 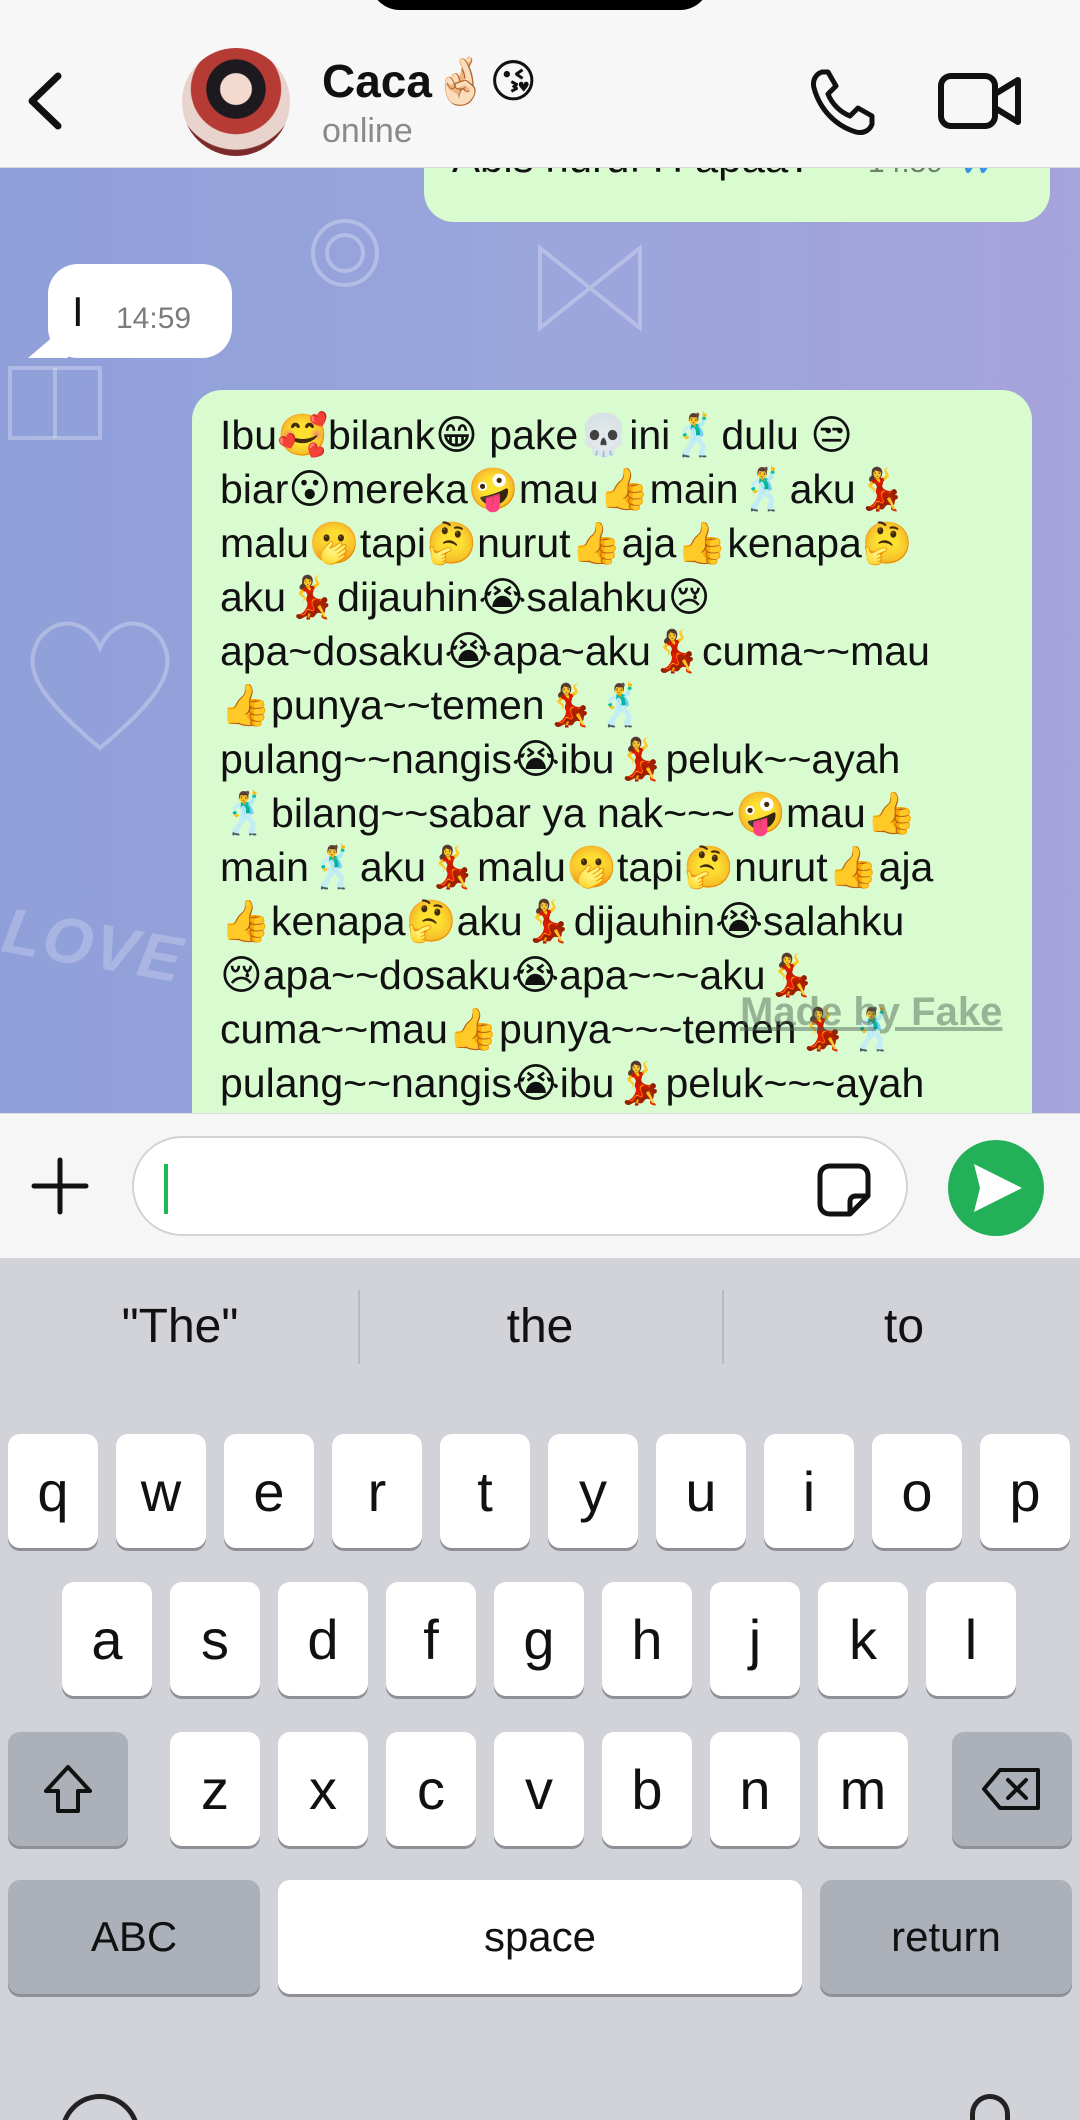 I want to click on key-t: t, so click(x=485, y=1491).